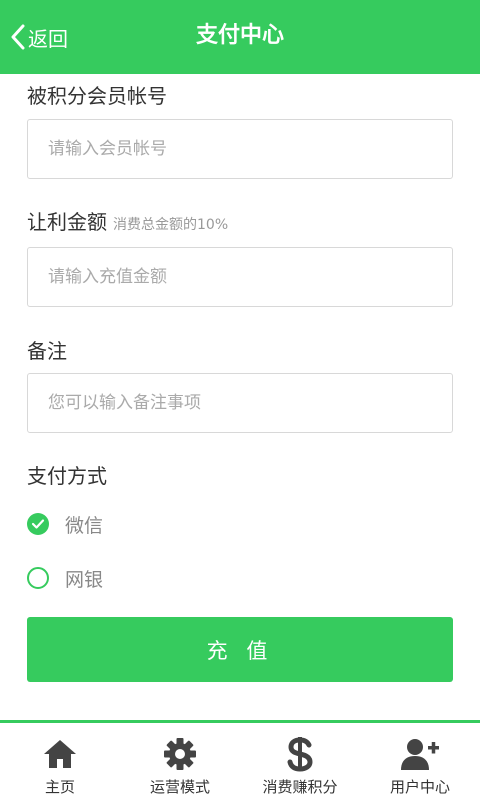  I want to click on note-input, so click(240, 403).